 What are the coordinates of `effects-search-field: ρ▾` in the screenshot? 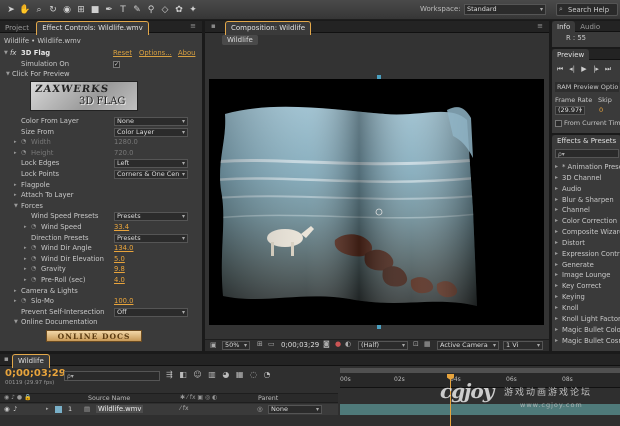 It's located at (587, 153).